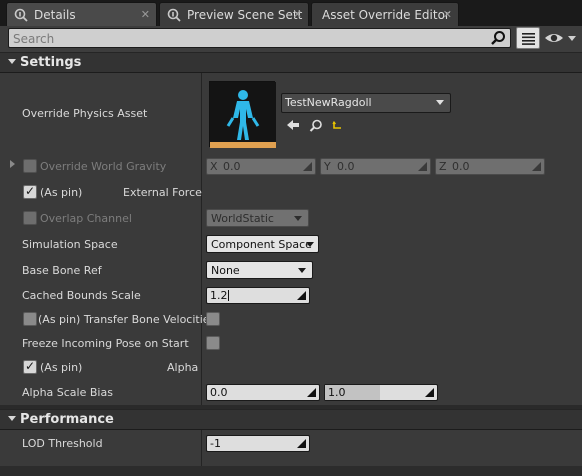 The image size is (582, 476). Describe the element at coordinates (258, 295) in the screenshot. I see `cached-bounds-scale-field: 1.2` at that location.